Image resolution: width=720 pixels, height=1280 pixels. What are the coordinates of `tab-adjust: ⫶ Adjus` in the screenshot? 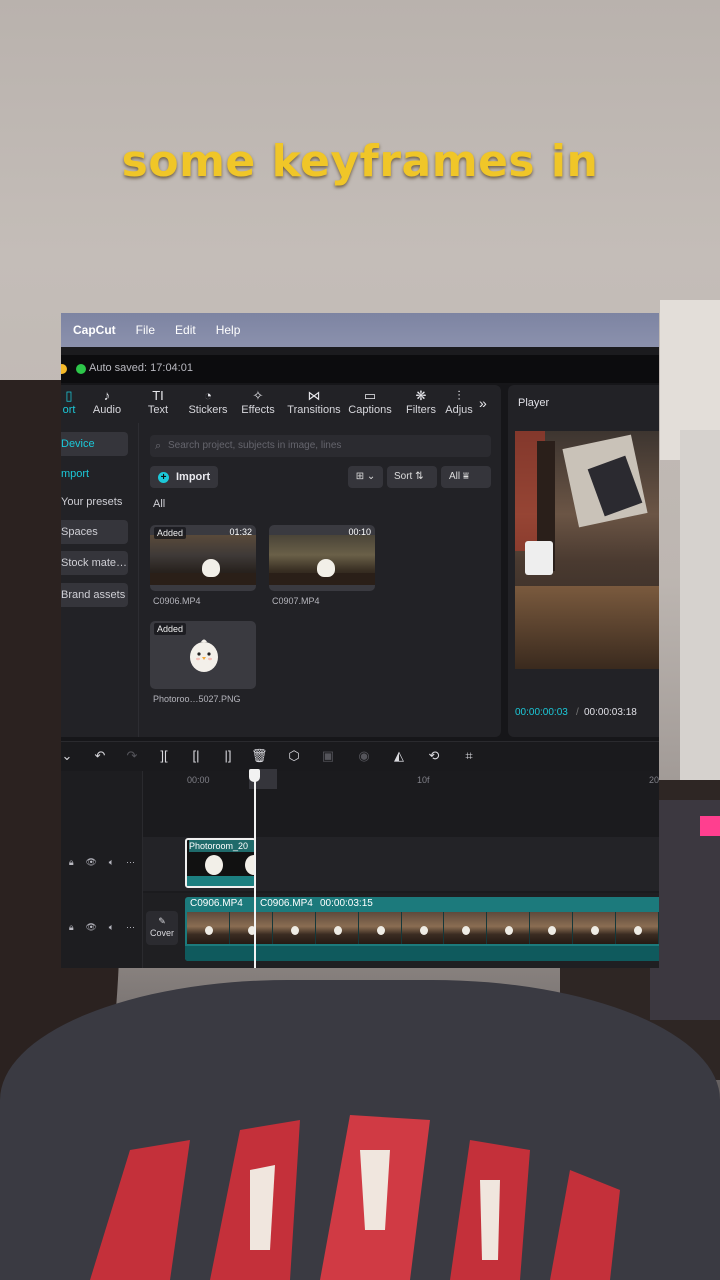 It's located at (459, 402).